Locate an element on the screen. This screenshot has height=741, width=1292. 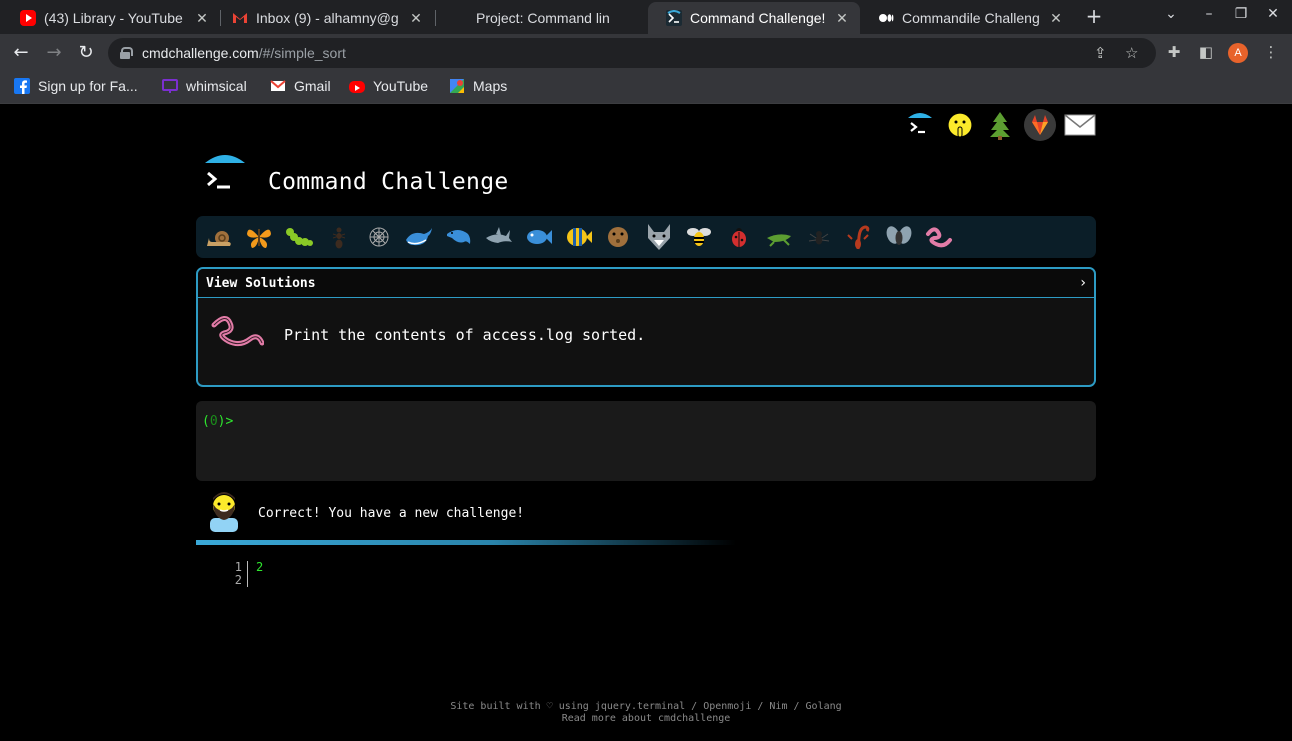
line-number-gutter: 1 2 is located at coordinates (238, 574).